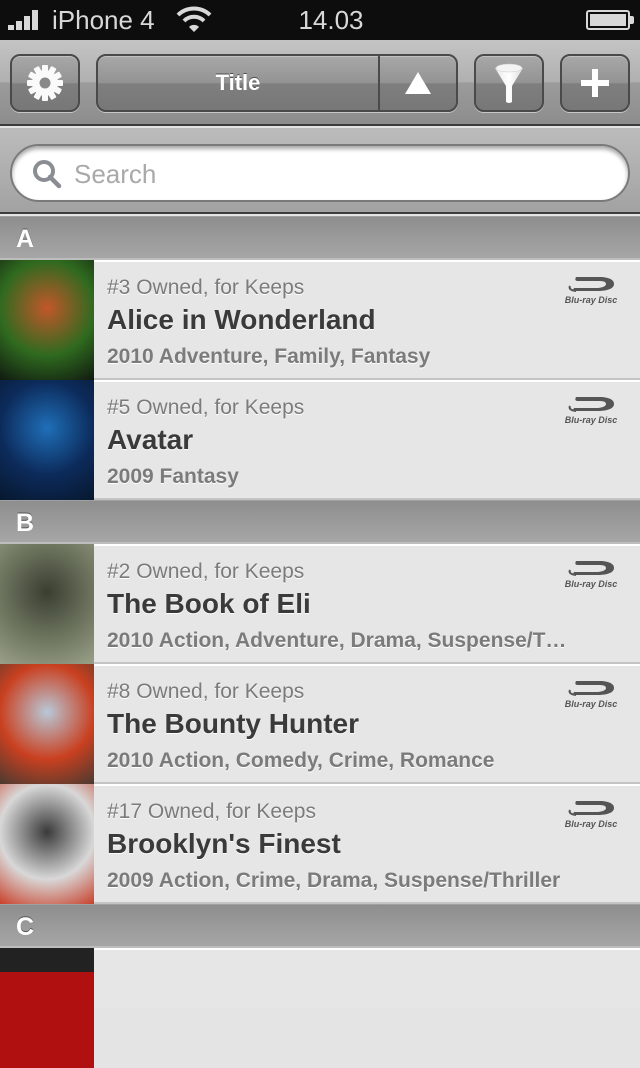 This screenshot has width=640, height=1068. I want to click on sort-direction-button, so click(418, 83).